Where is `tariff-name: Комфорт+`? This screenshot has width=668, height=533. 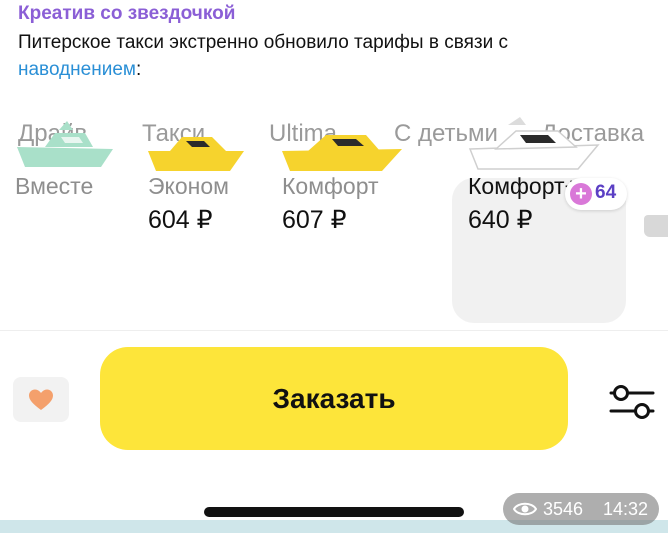 tariff-name: Комфорт+ is located at coordinates (523, 186).